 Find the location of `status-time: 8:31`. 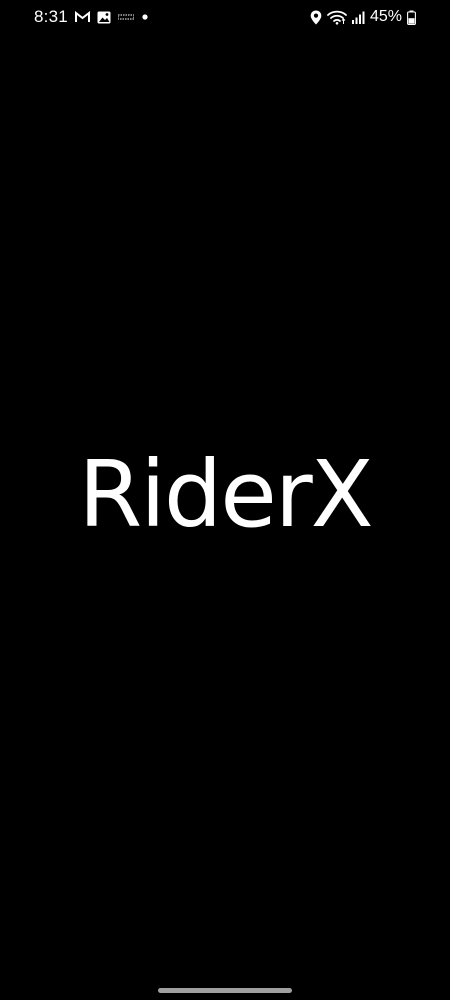

status-time: 8:31 is located at coordinates (51, 16).